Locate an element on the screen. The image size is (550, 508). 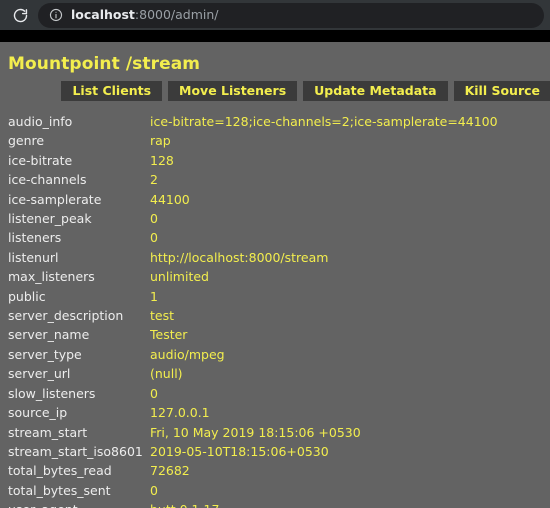
update-metadata-button: Update Metadata is located at coordinates (375, 91).